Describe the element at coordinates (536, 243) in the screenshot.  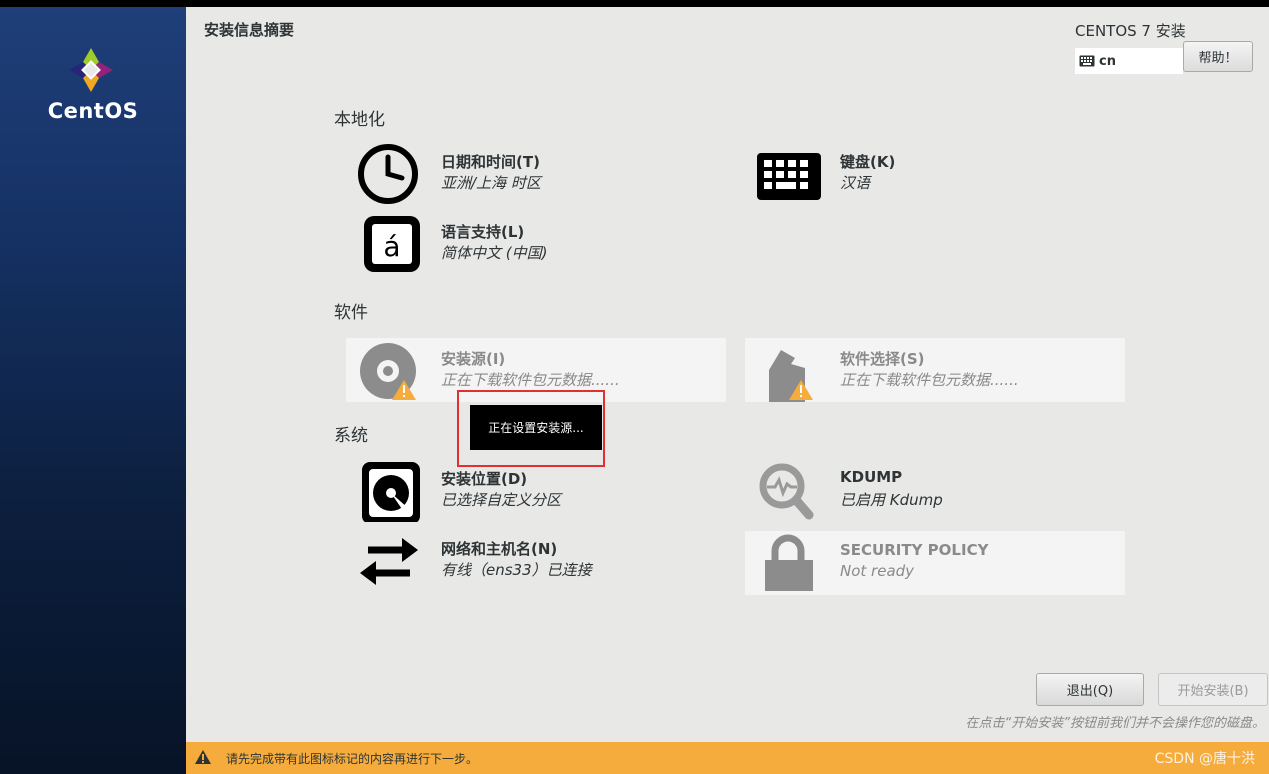
I see `spoke-language: á 语言支持(L) 简体中文 (中国)` at that location.